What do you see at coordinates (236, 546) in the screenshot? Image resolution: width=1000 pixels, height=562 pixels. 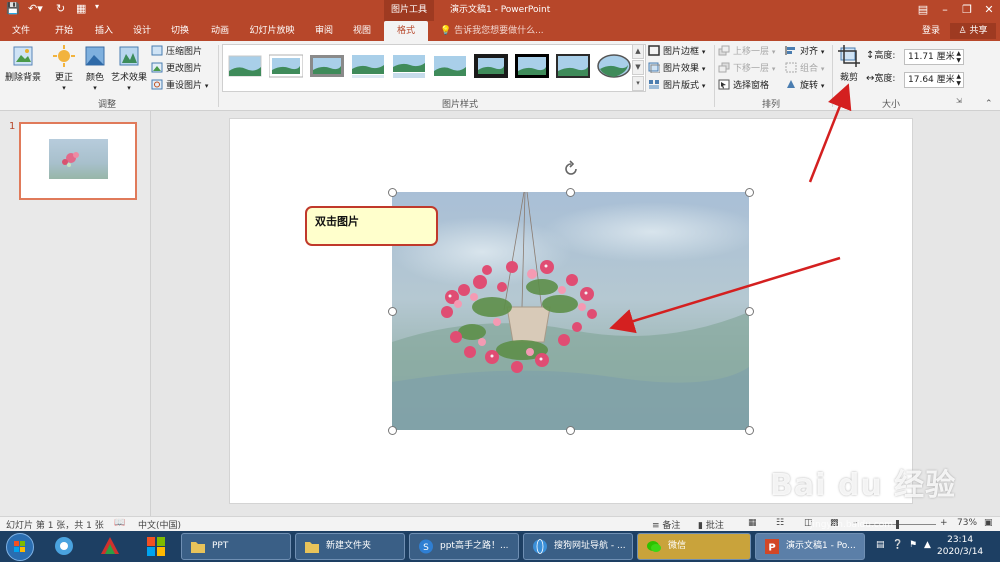 I see `taskbar-folder-ppt: PPT` at bounding box center [236, 546].